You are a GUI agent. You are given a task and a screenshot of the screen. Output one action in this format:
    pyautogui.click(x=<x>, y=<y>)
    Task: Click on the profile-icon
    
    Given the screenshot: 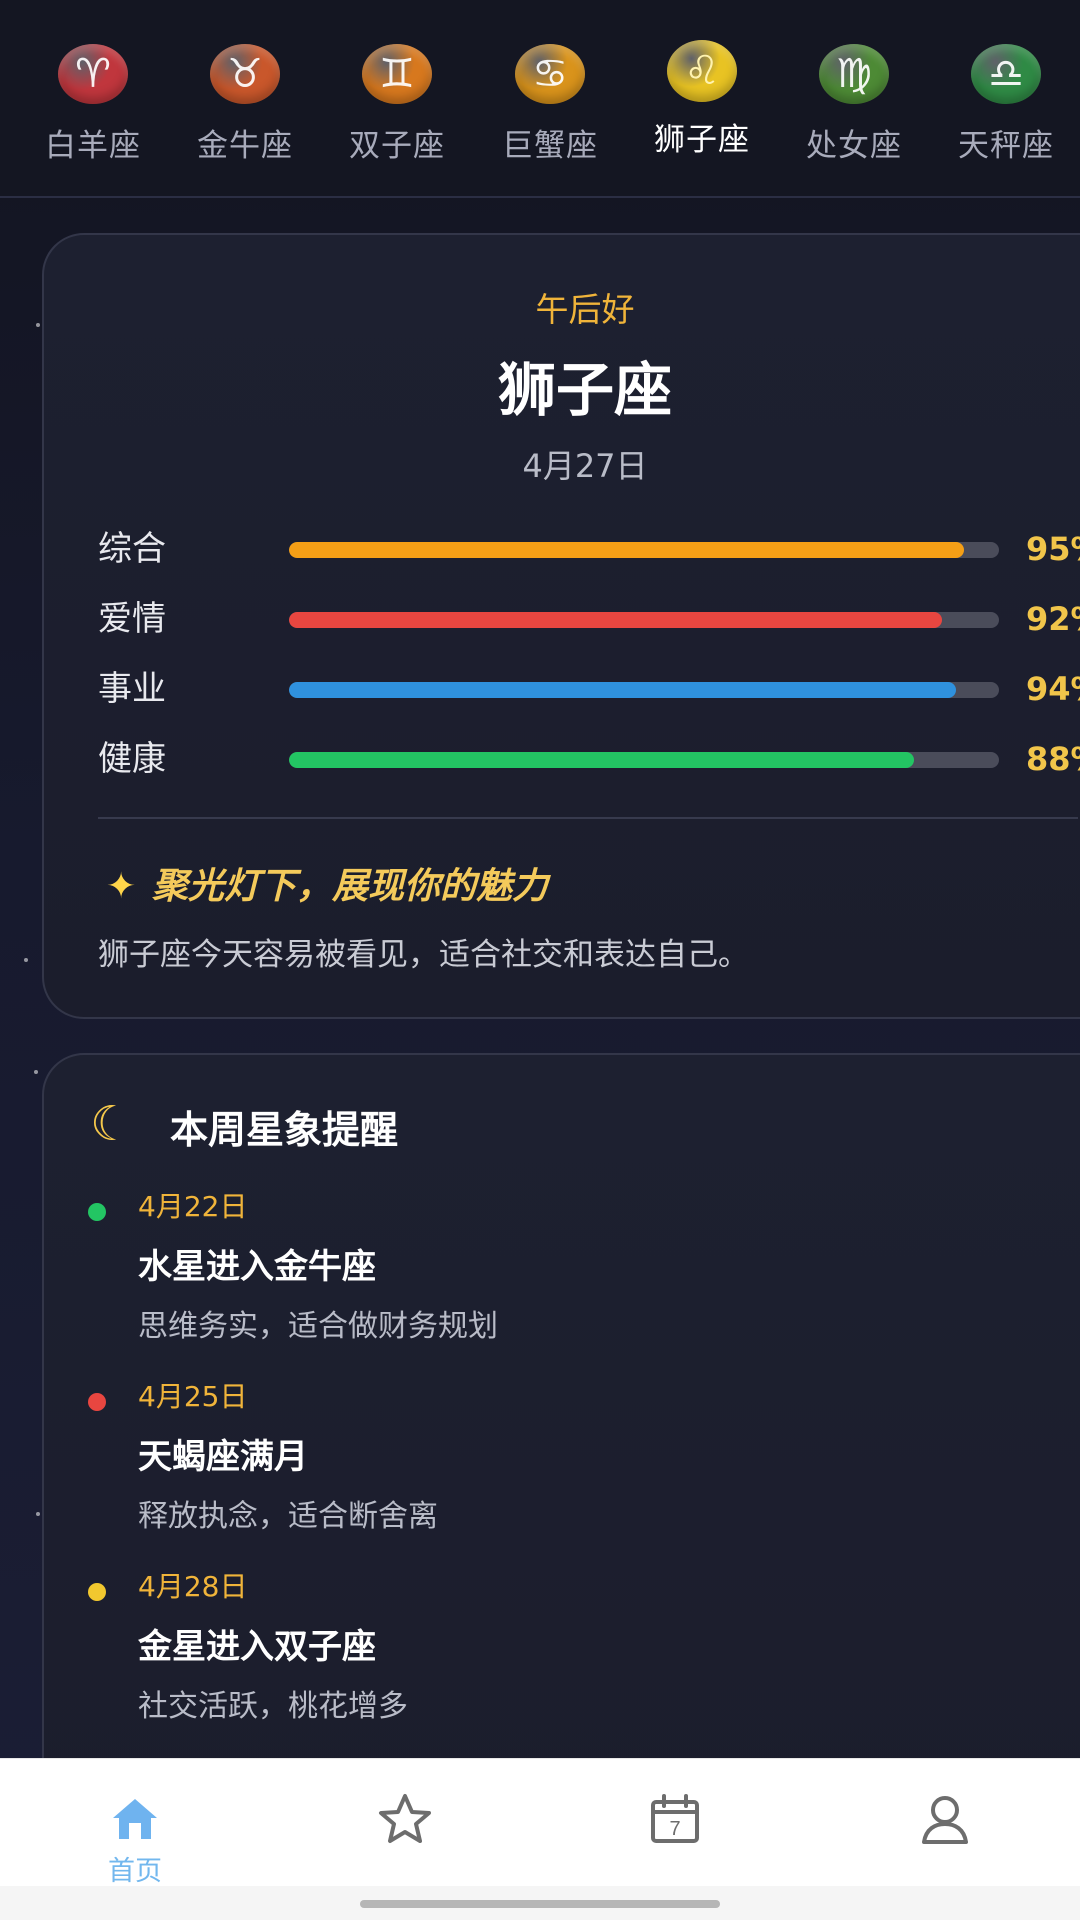 What is the action you would take?
    pyautogui.click(x=945, y=1820)
    